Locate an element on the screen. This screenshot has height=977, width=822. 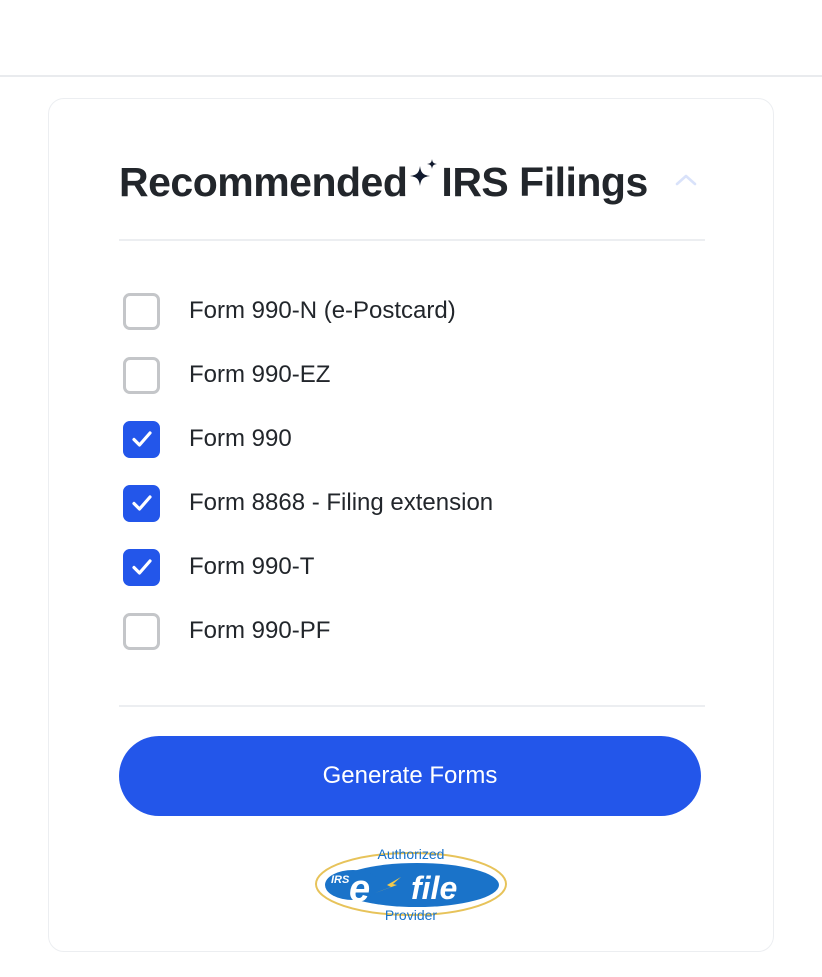
title-part1: Recommended is located at coordinates (263, 181).